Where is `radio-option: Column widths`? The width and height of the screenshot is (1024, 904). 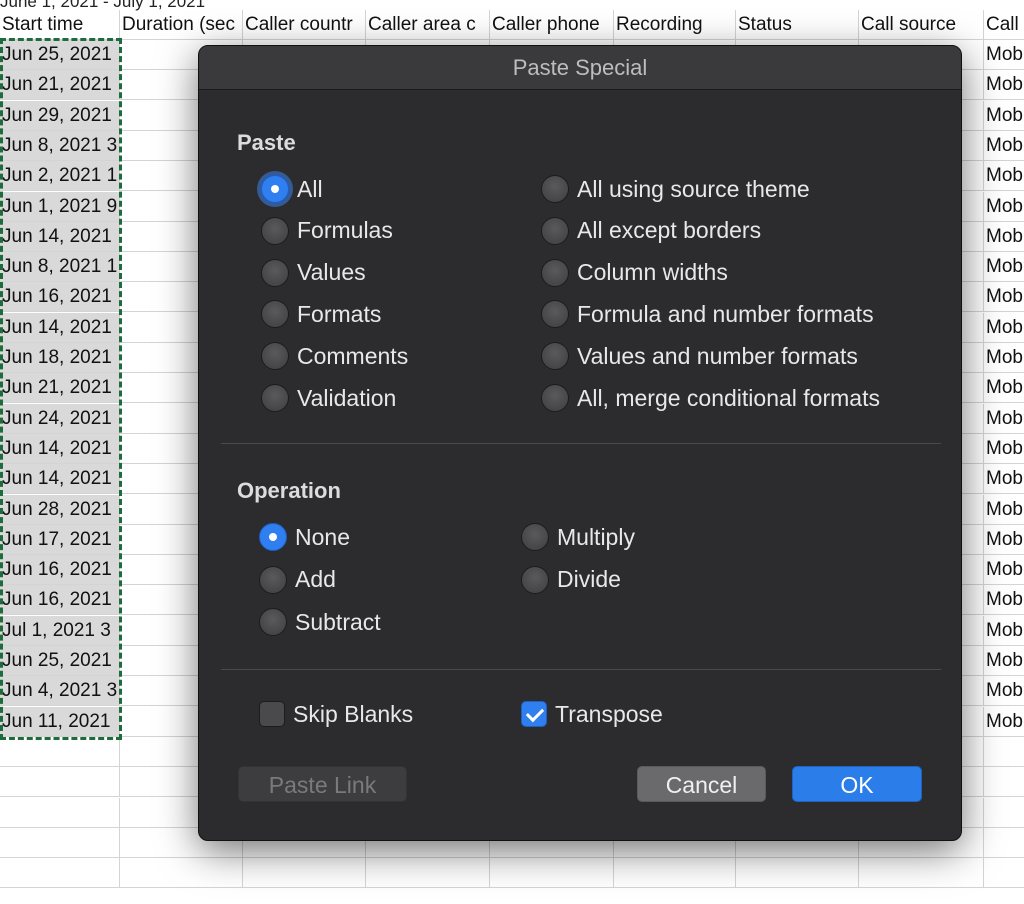
radio-option: Column widths is located at coordinates (634, 273).